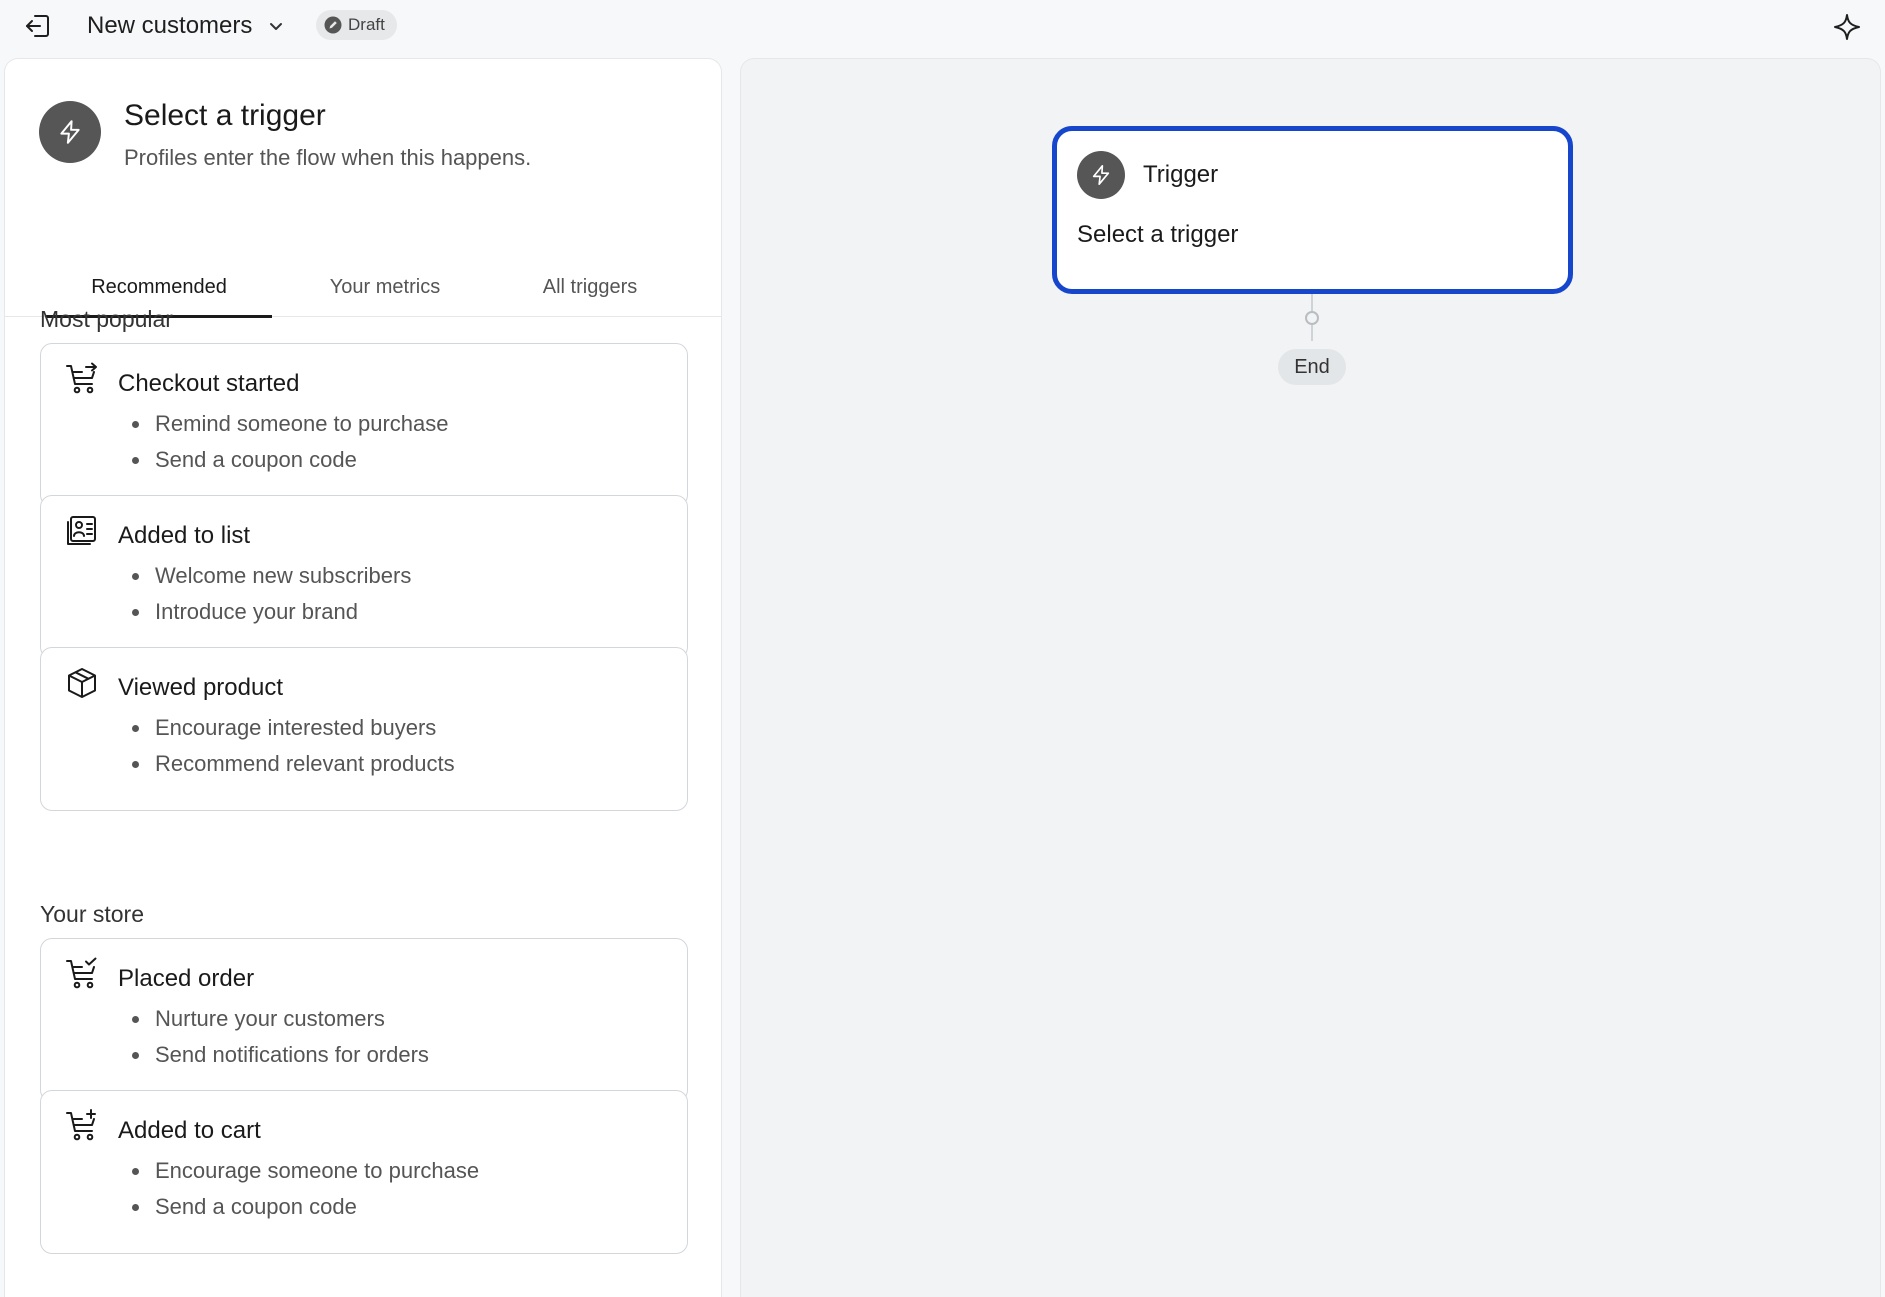 The width and height of the screenshot is (1885, 1297). What do you see at coordinates (1847, 27) in the screenshot?
I see `sparkle-icon` at bounding box center [1847, 27].